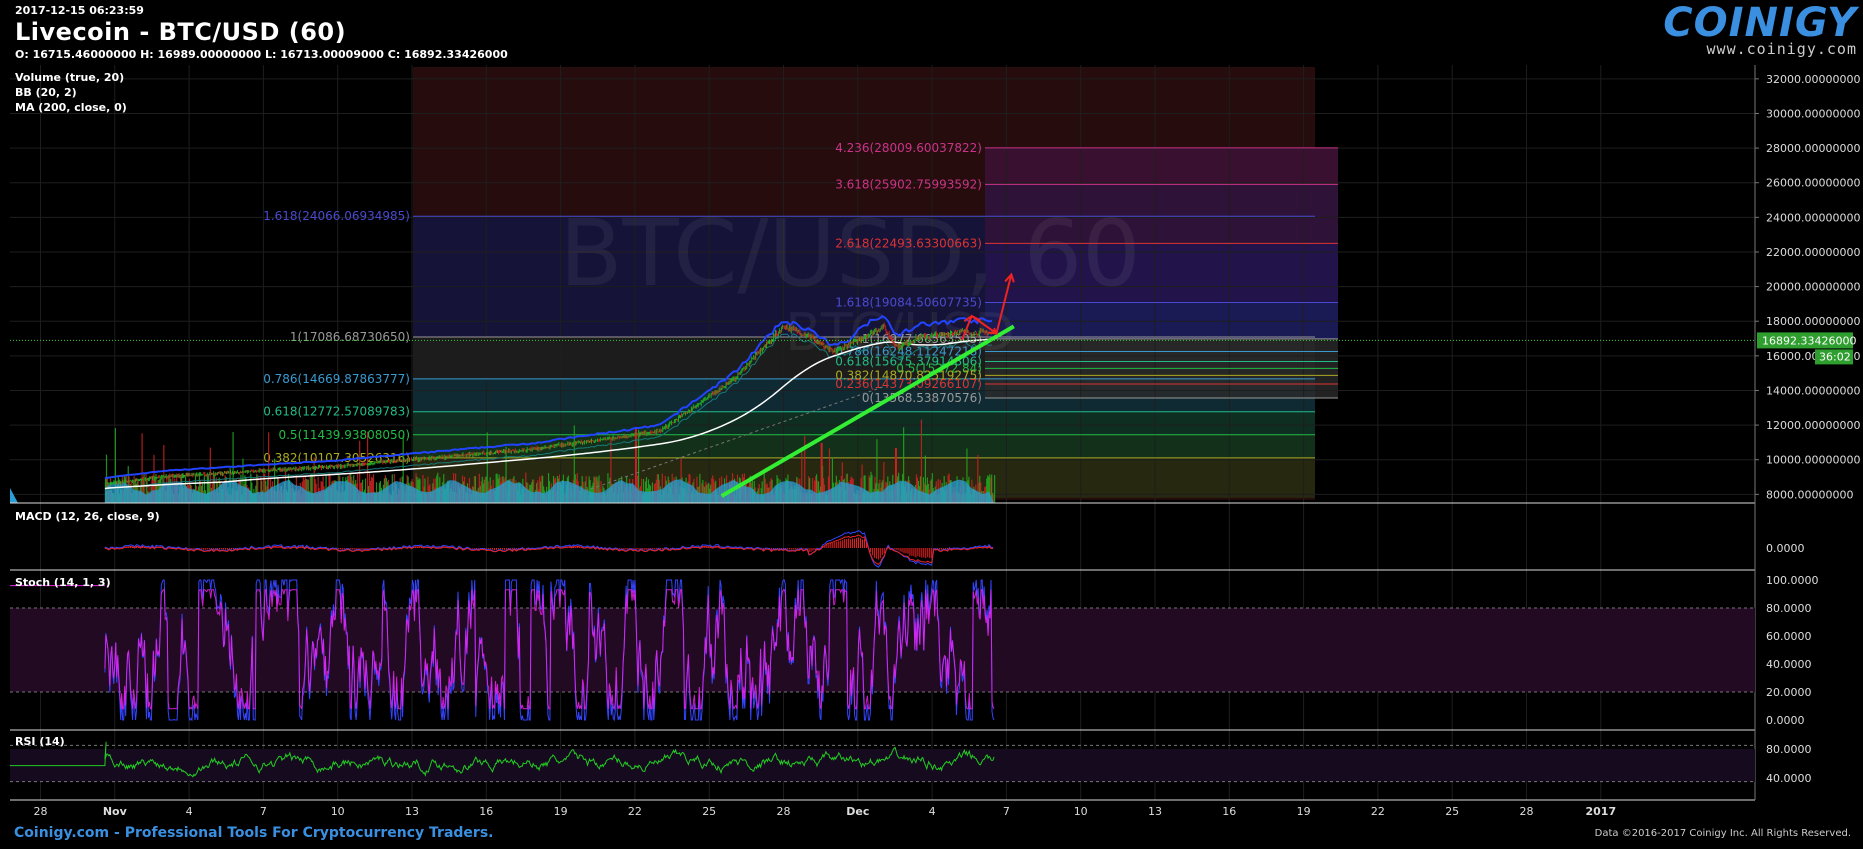 The height and width of the screenshot is (849, 1863). What do you see at coordinates (1813, 113) in the screenshot?
I see `y-tick-label: 30000.00000000` at bounding box center [1813, 113].